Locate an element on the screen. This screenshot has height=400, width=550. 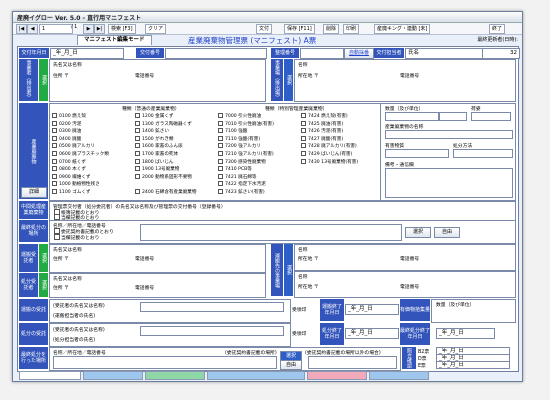
waste-kind-item: 0600 廃プラスチック類 is located at coordinates (80, 154).